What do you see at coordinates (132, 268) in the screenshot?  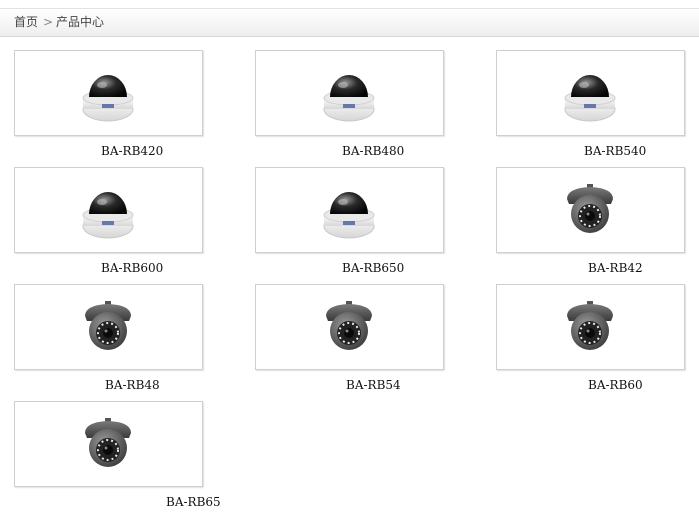 I see `product-model-label: BA-RB600` at bounding box center [132, 268].